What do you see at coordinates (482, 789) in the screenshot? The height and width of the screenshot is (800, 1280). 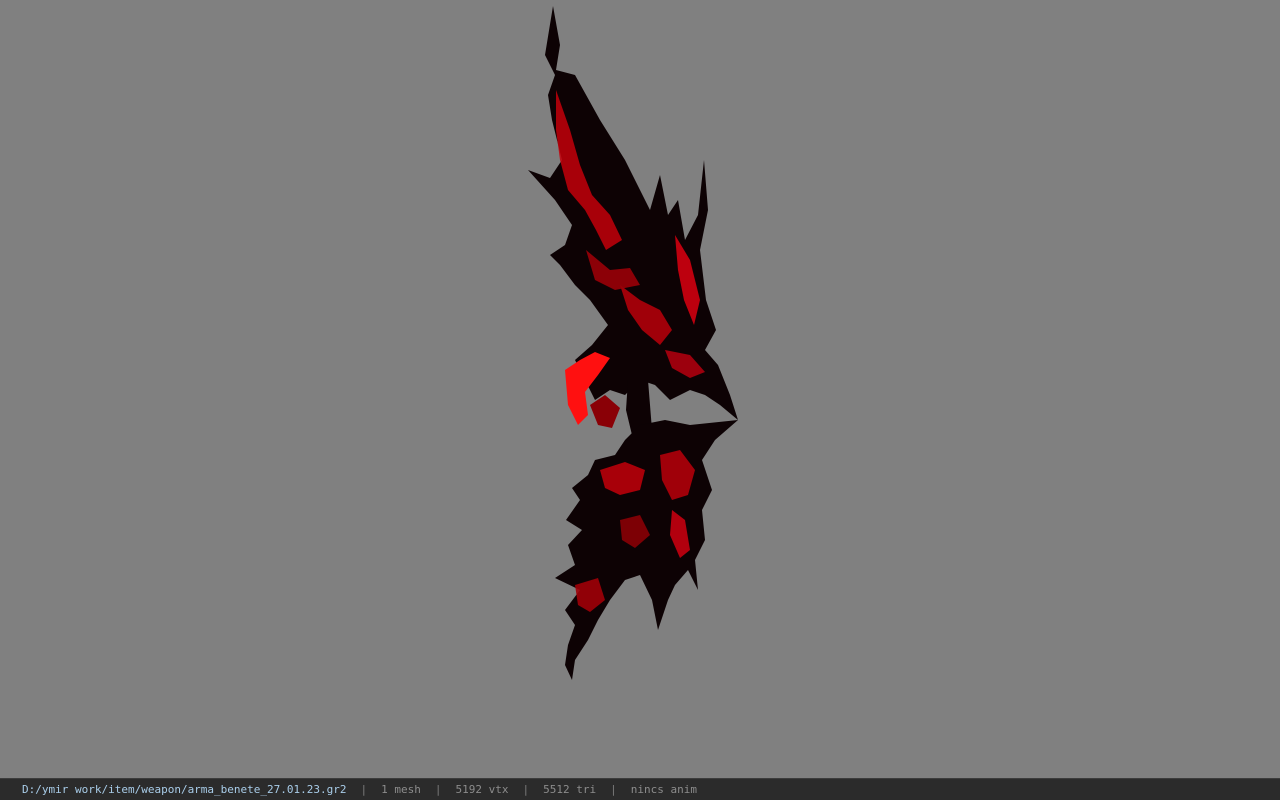 I see `vertex-count: 5192 vtx` at bounding box center [482, 789].